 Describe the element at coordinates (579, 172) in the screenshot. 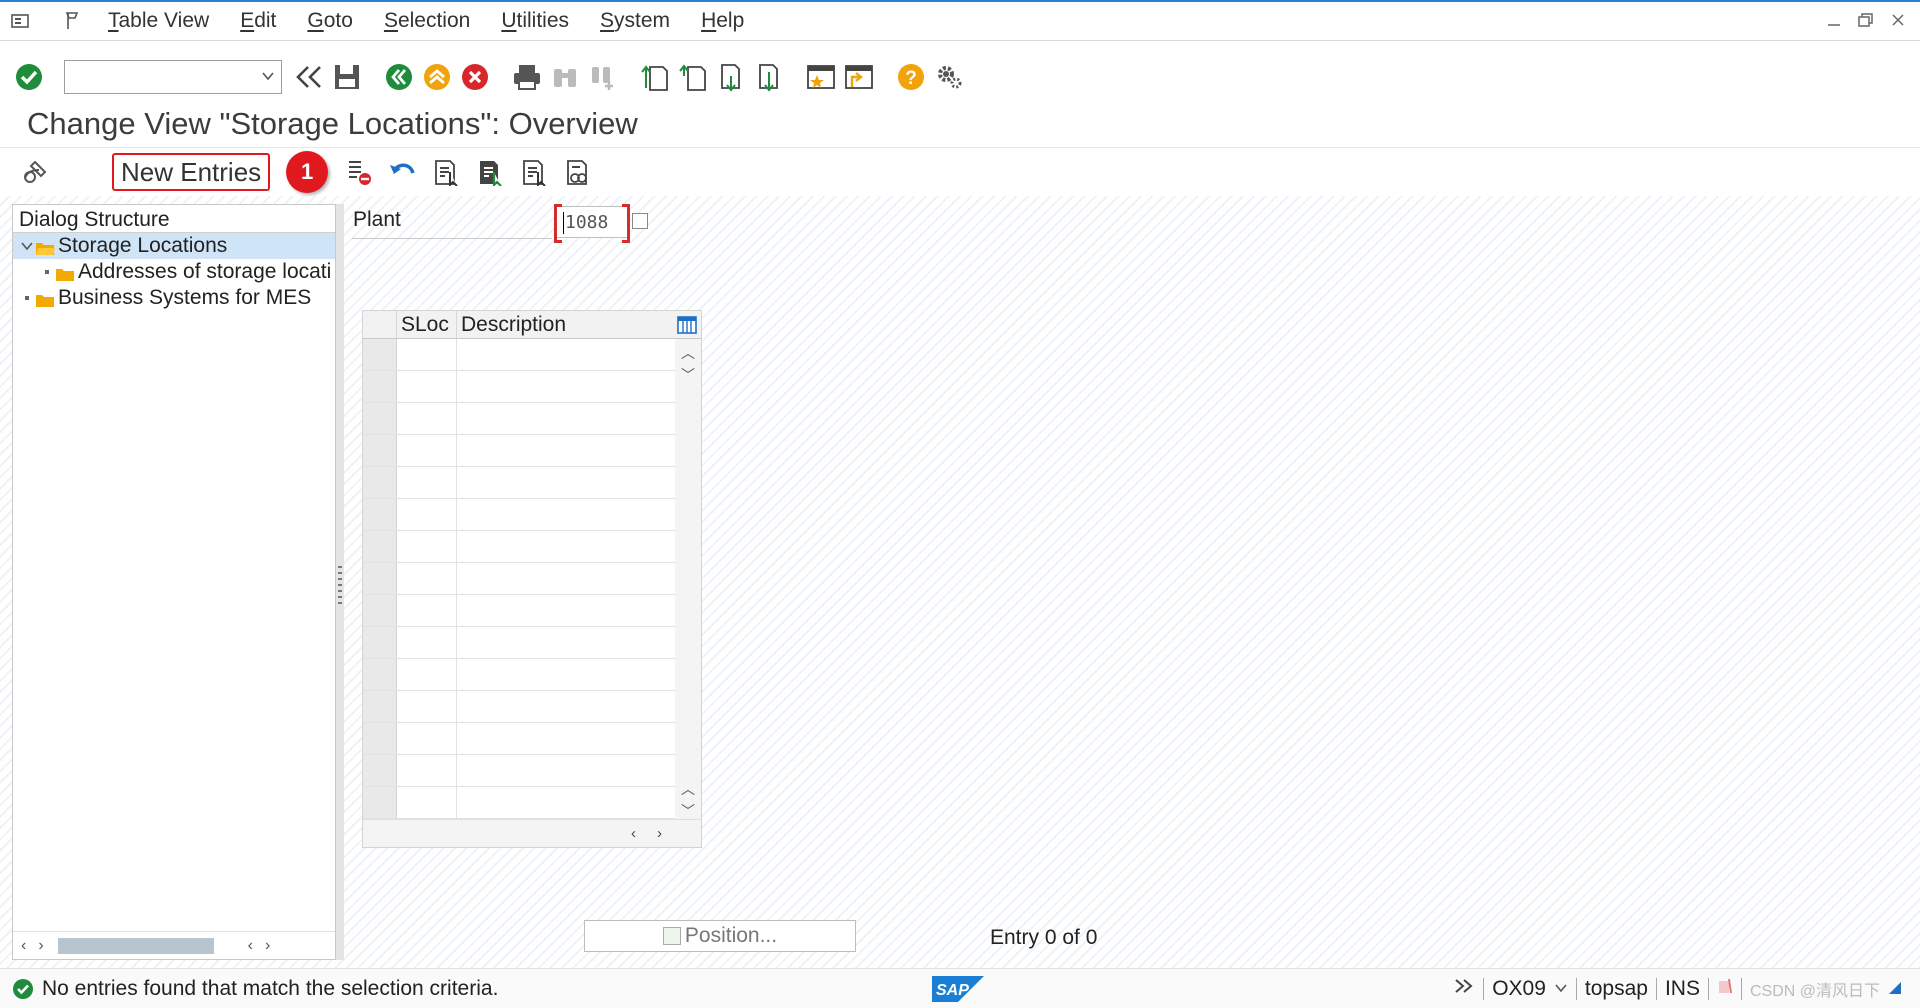

I see `variant-icon` at that location.